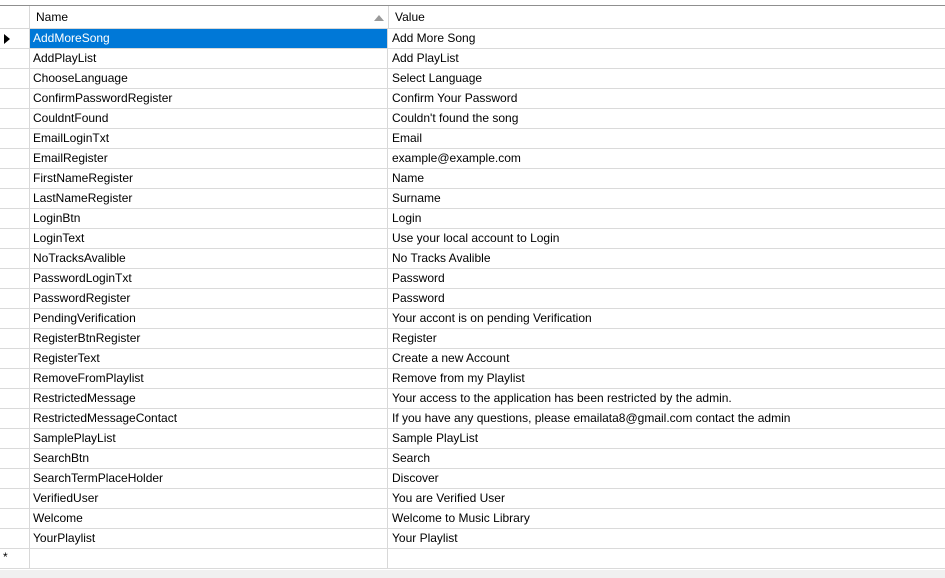 This screenshot has width=945, height=578. What do you see at coordinates (667, 458) in the screenshot?
I see `cell-value: Search` at bounding box center [667, 458].